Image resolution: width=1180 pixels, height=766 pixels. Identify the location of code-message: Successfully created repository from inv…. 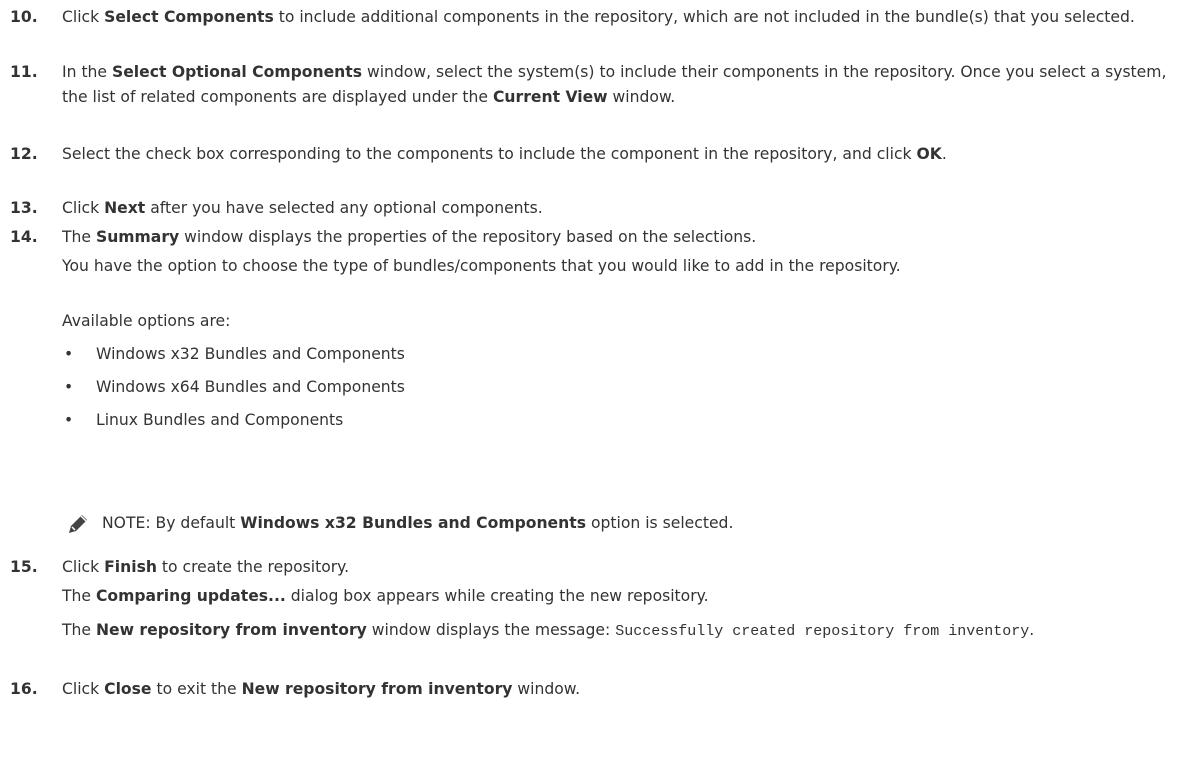
(822, 631).